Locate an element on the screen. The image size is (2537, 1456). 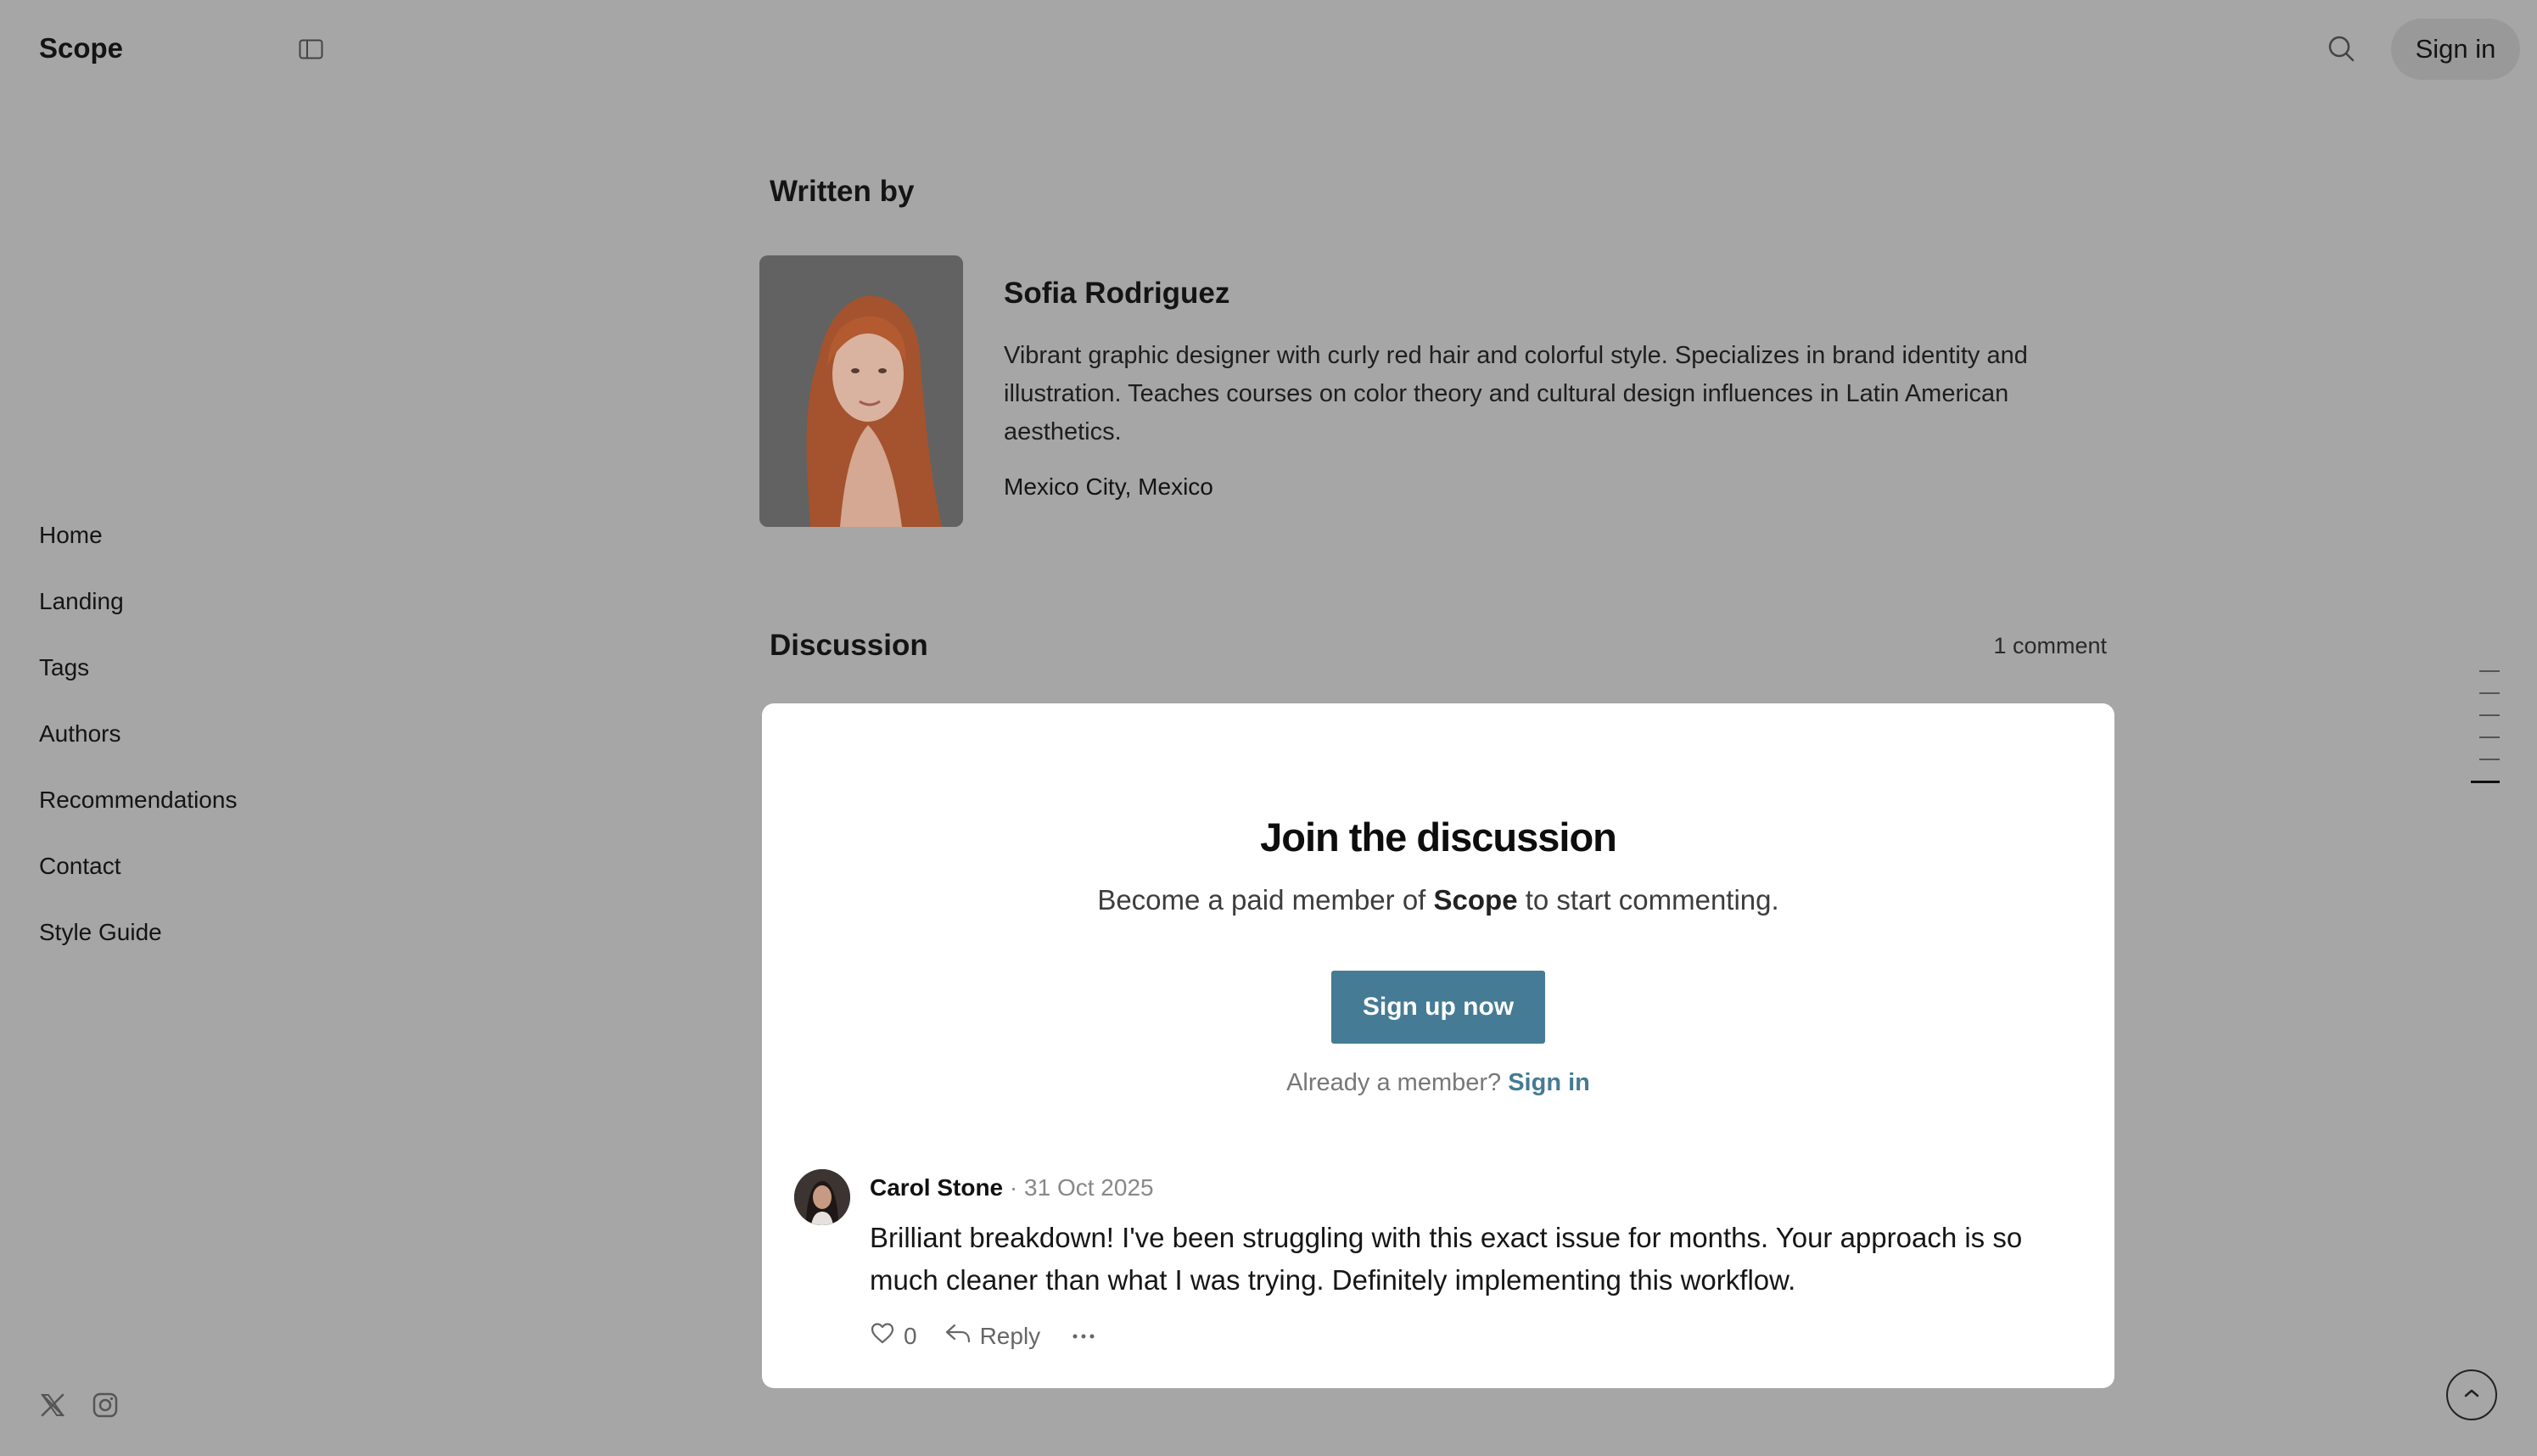
author-location: Mexico City, Mexico is located at coordinates (1108, 486).